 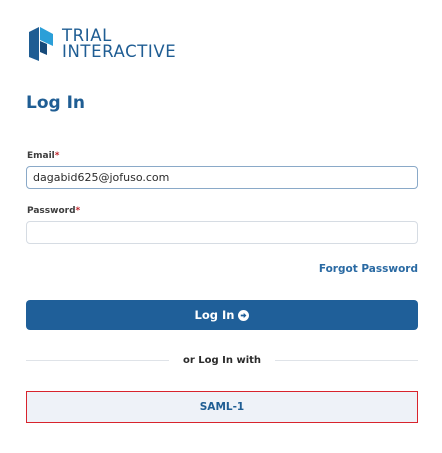 I want to click on password-label-text: Password, so click(x=51, y=211).